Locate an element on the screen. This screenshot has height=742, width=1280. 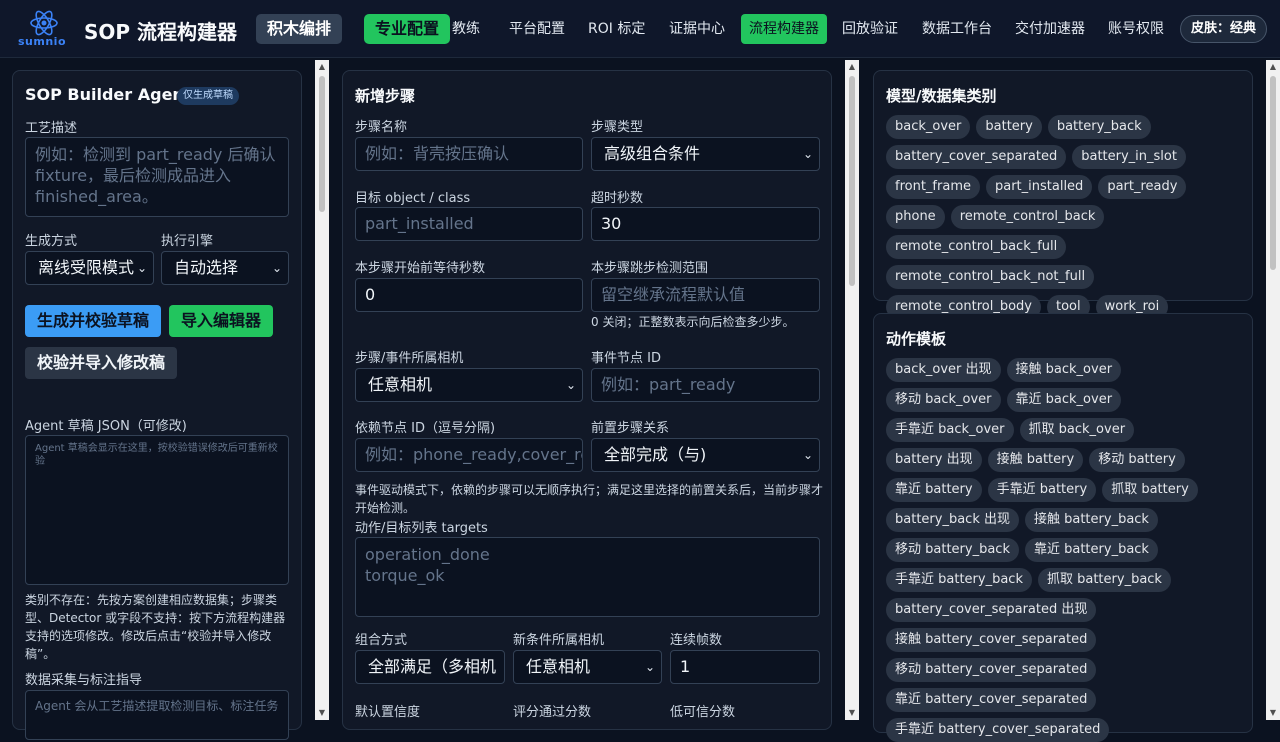
wait-input: 0 is located at coordinates (469, 295).